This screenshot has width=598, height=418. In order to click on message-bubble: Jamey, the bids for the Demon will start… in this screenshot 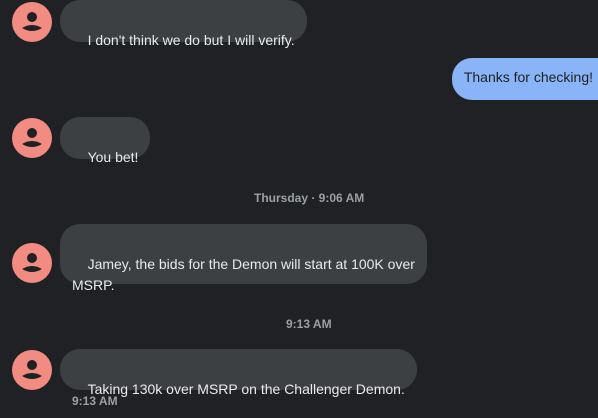, I will do `click(243, 258)`.